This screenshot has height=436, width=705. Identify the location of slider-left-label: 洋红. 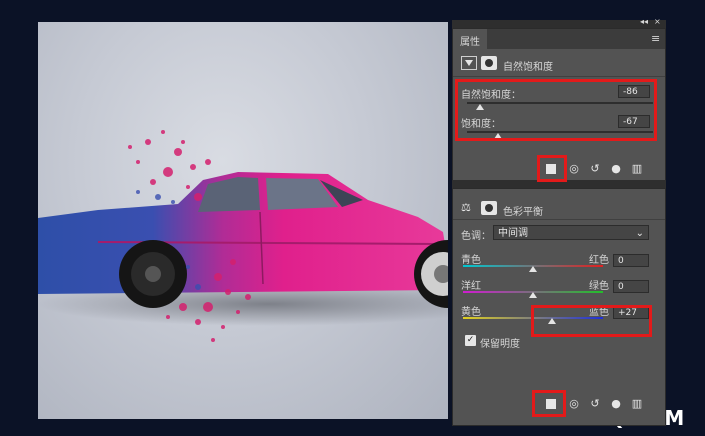
(471, 286).